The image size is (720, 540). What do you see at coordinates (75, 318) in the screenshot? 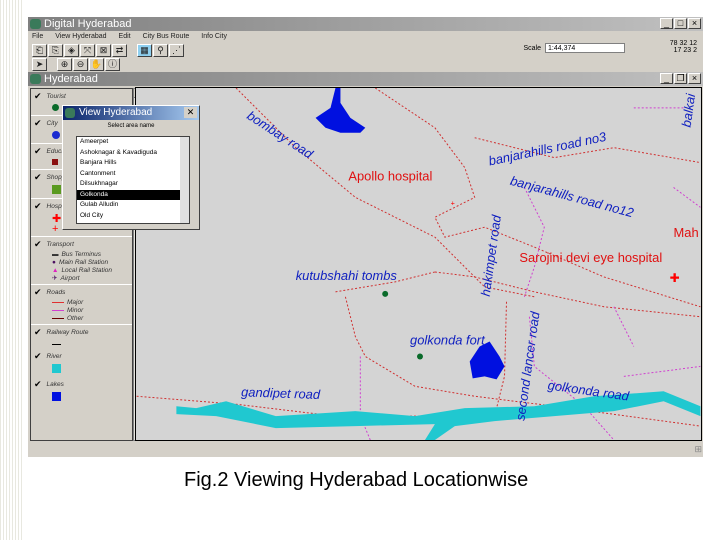
I see `legend-item: Other` at bounding box center [75, 318].